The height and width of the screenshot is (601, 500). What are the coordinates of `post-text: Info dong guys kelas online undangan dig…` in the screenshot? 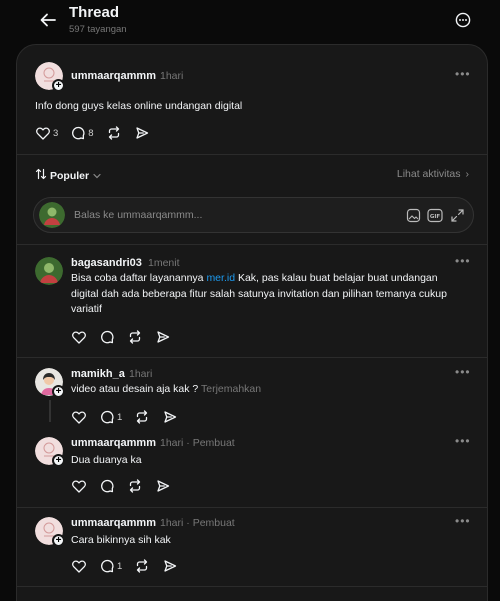 It's located at (139, 106).